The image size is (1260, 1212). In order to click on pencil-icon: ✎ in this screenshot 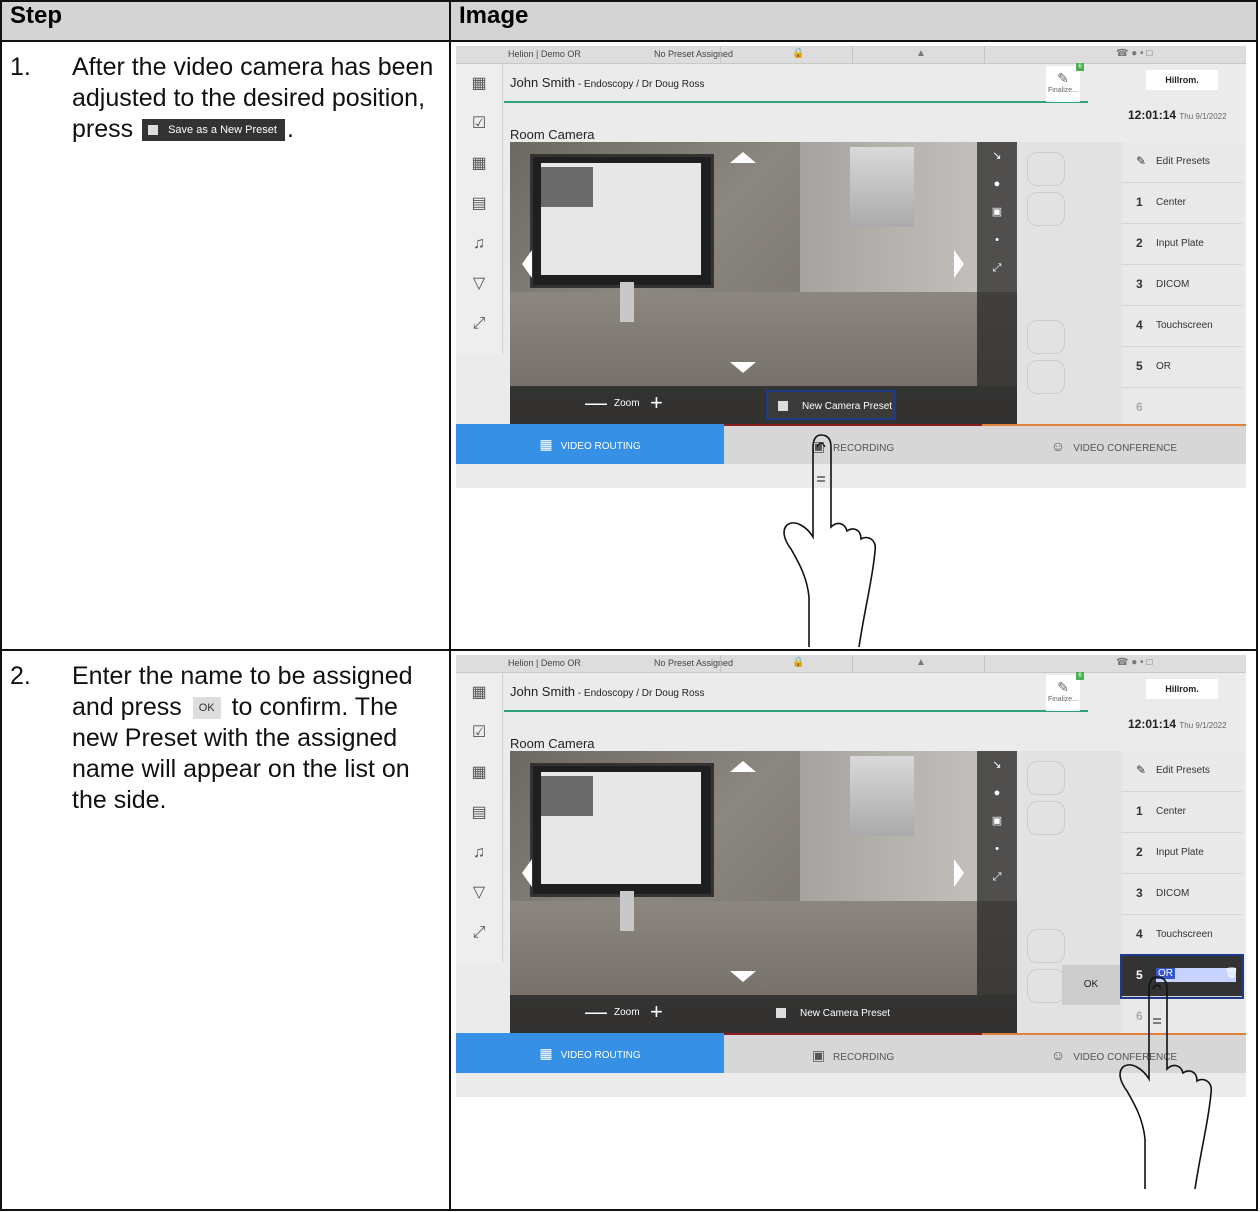, I will do `click(1141, 161)`.